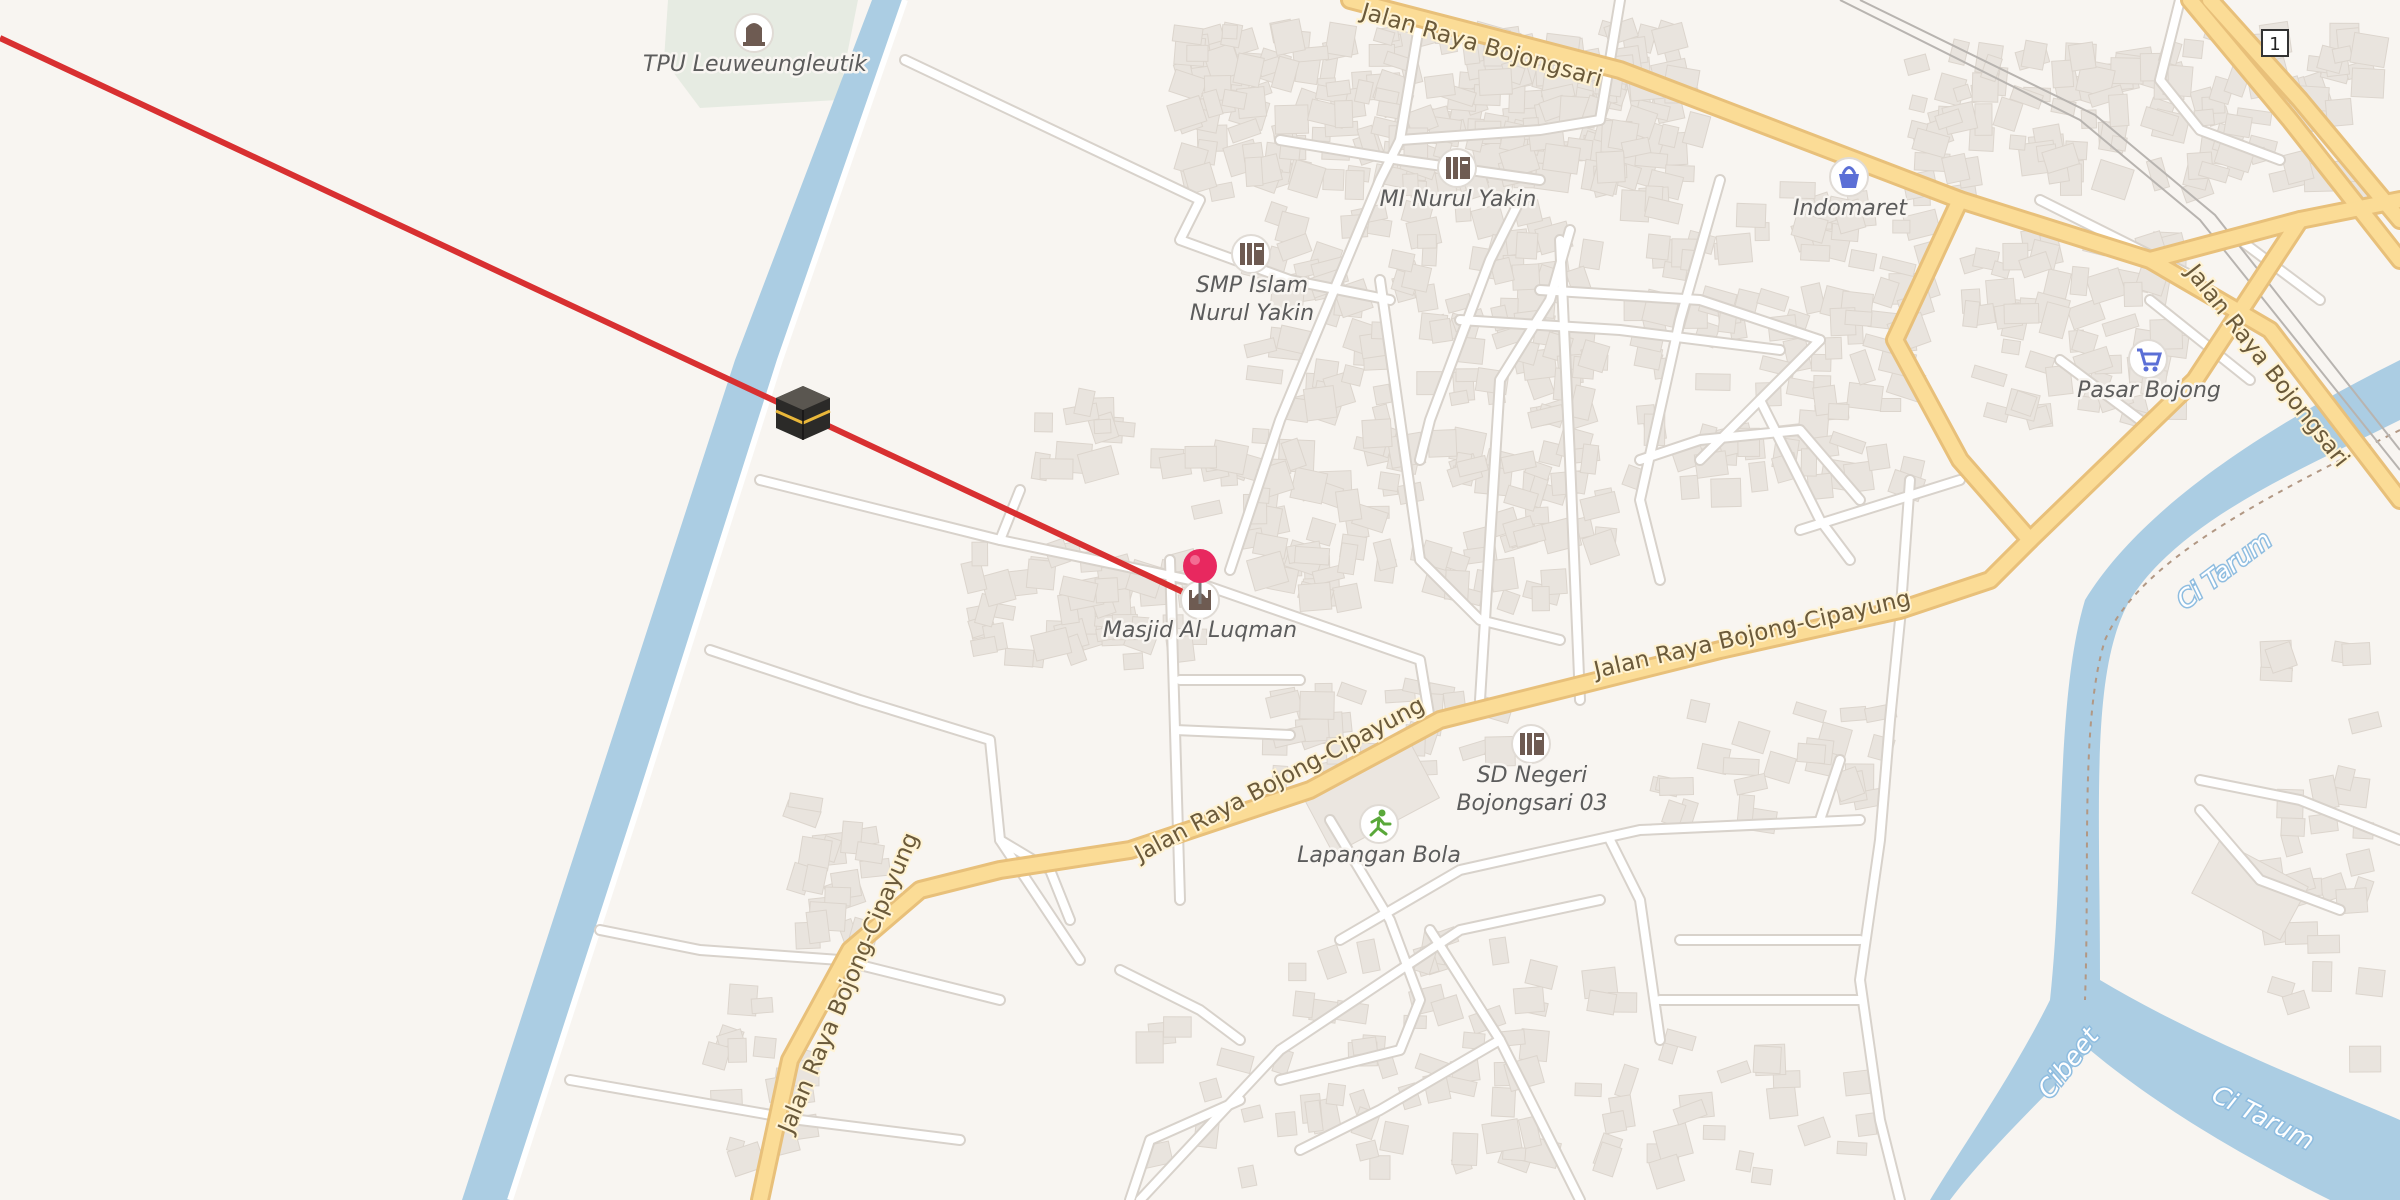 This screenshot has height=1200, width=2400. What do you see at coordinates (1458, 199) in the screenshot?
I see `poi-label-mi-nurul-yakin: MI Nurul Yakin` at bounding box center [1458, 199].